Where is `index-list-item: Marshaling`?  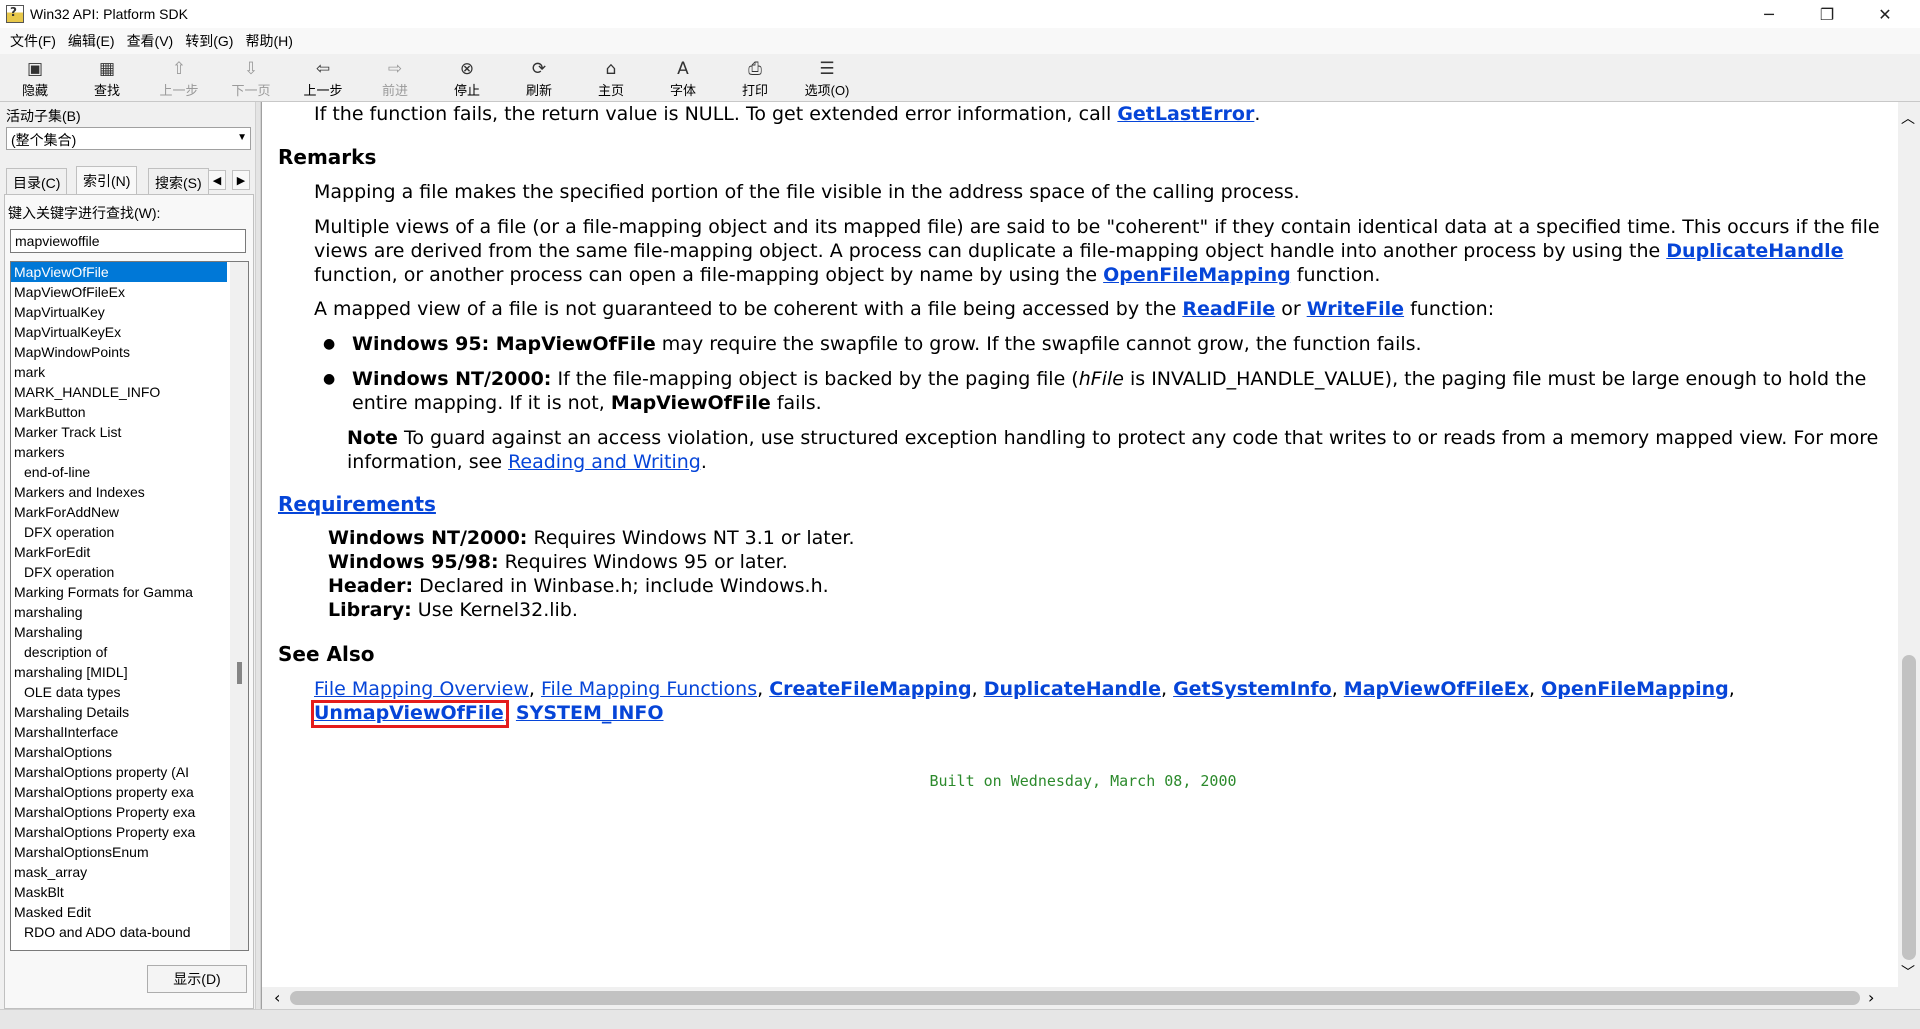
index-list-item: Marshaling is located at coordinates (119, 632).